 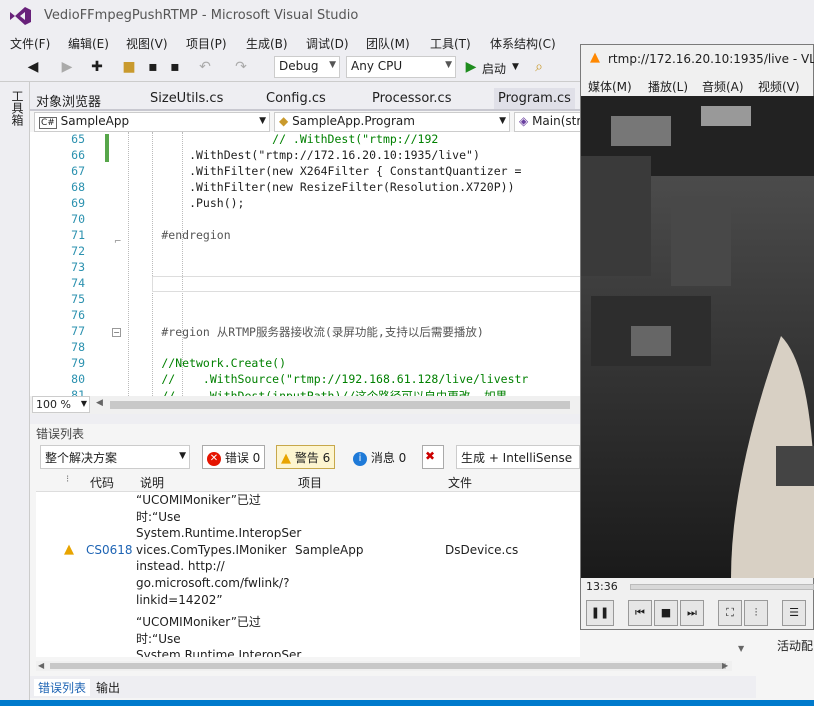 I want to click on menu-view: 视图(V), so click(x=147, y=43).